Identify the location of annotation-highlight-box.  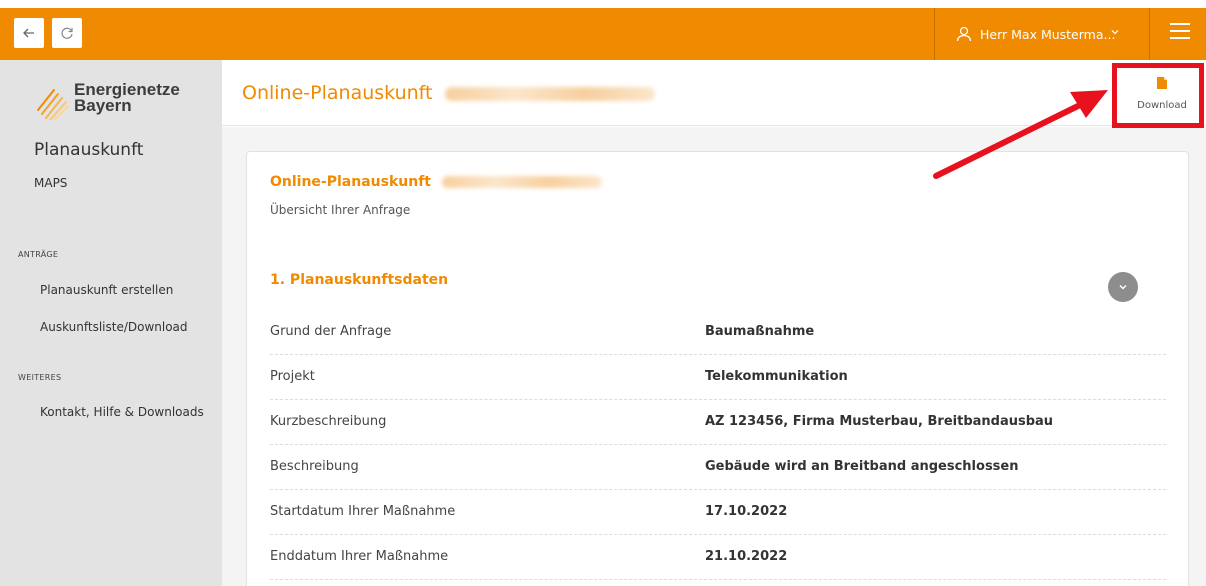
(1158, 95).